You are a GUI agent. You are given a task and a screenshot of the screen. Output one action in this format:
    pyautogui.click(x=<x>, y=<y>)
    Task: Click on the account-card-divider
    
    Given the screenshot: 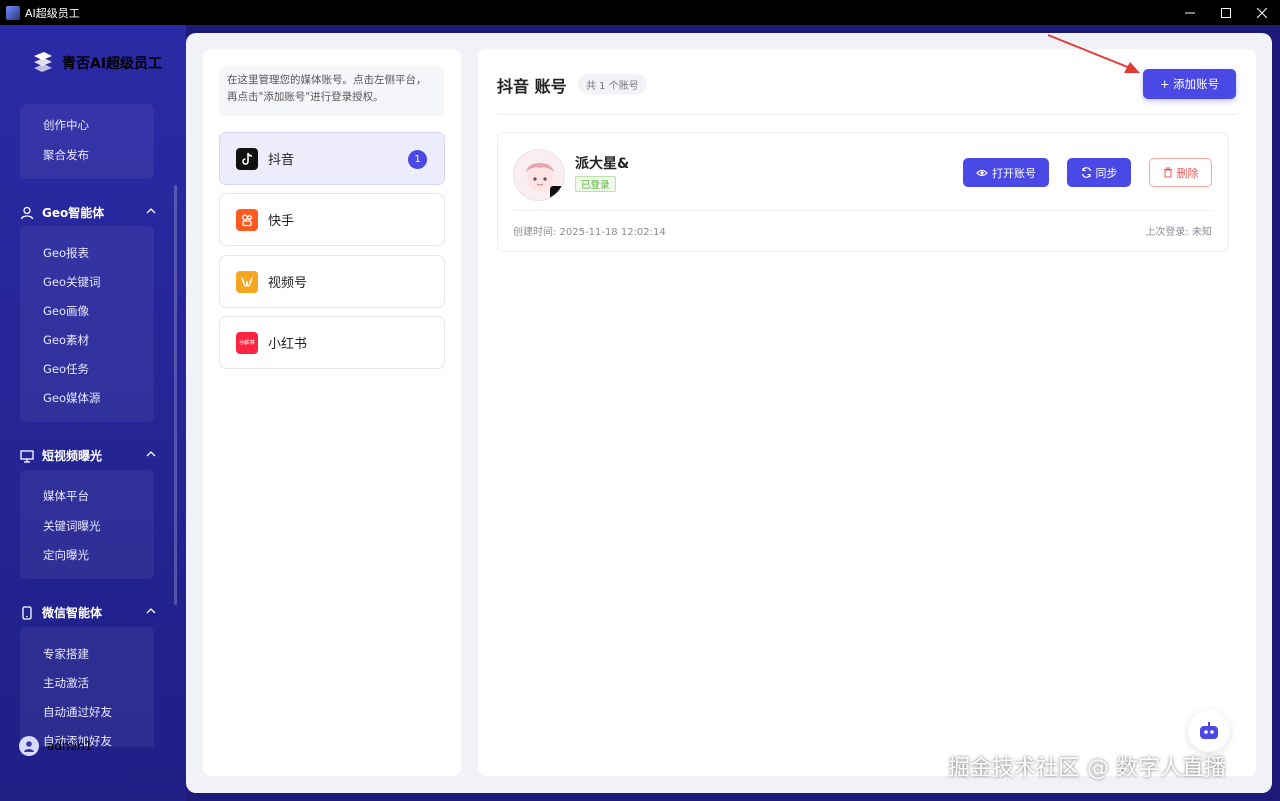 What is the action you would take?
    pyautogui.click(x=863, y=210)
    